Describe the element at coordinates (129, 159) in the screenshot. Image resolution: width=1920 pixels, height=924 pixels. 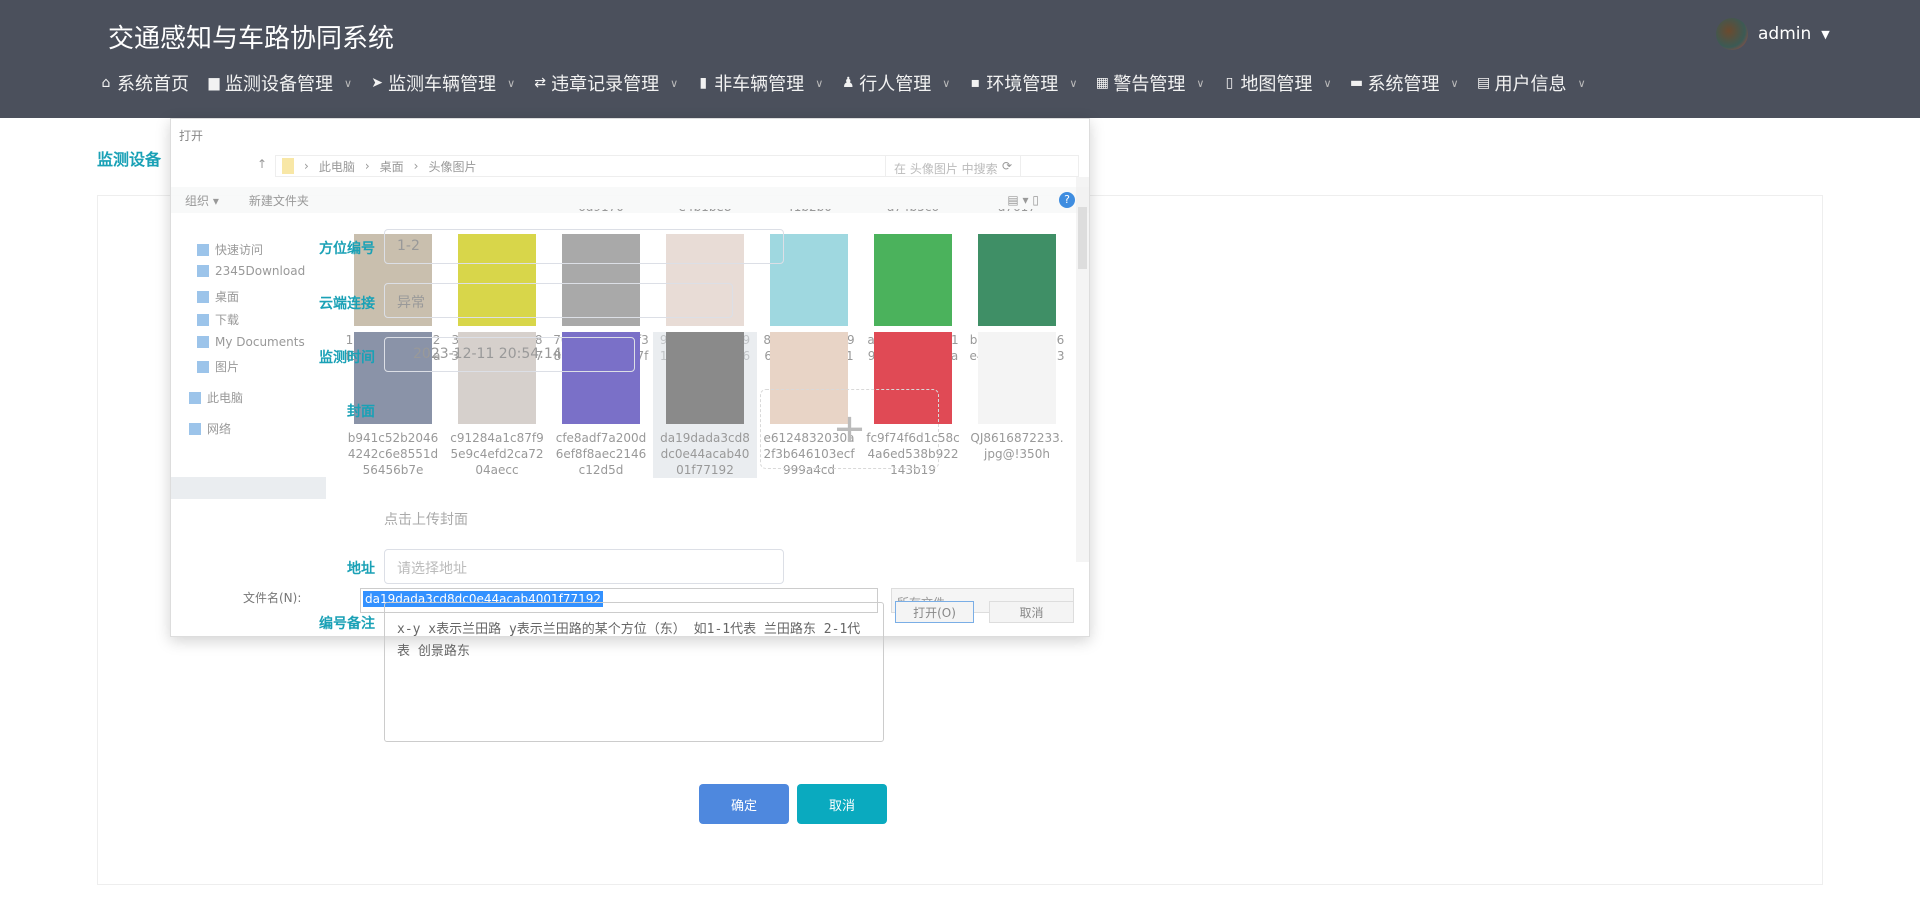
I see `page-title: 监测设备` at that location.